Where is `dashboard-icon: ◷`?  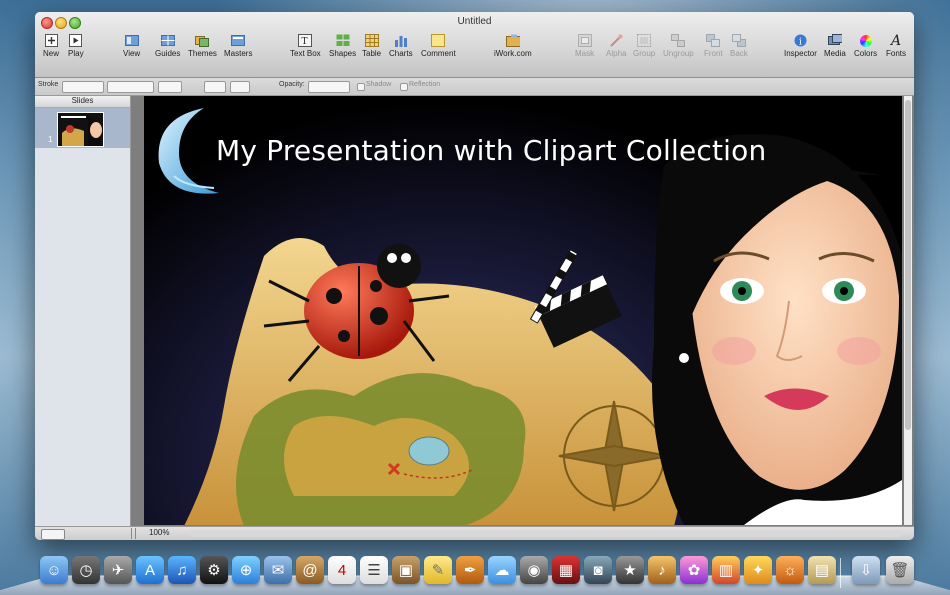
dashboard-icon: ◷ is located at coordinates (86, 570).